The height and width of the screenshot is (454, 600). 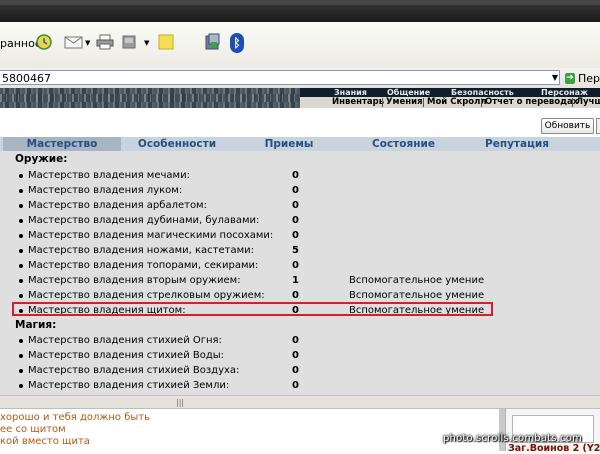 I want to click on arrow-right-icon: ➔, so click(x=570, y=78).